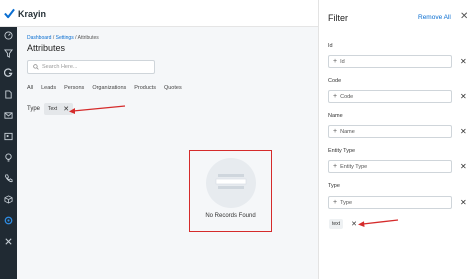  What do you see at coordinates (463, 131) in the screenshot?
I see `clear-name-icon: ✕` at bounding box center [463, 131].